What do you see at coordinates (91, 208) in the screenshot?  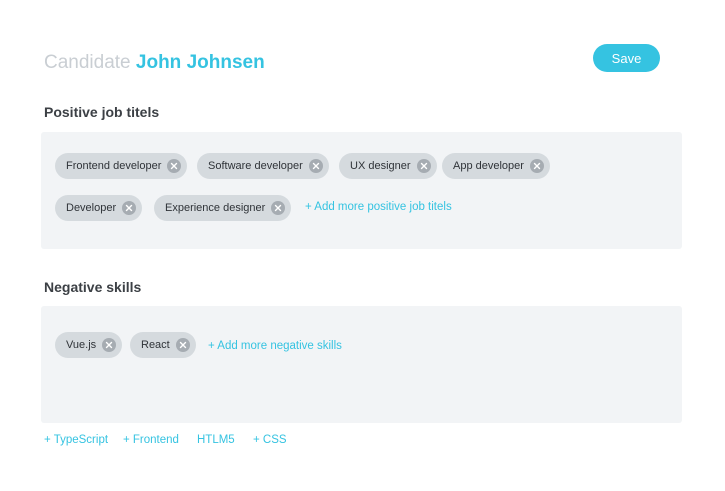 I see `chip-label: Developer` at bounding box center [91, 208].